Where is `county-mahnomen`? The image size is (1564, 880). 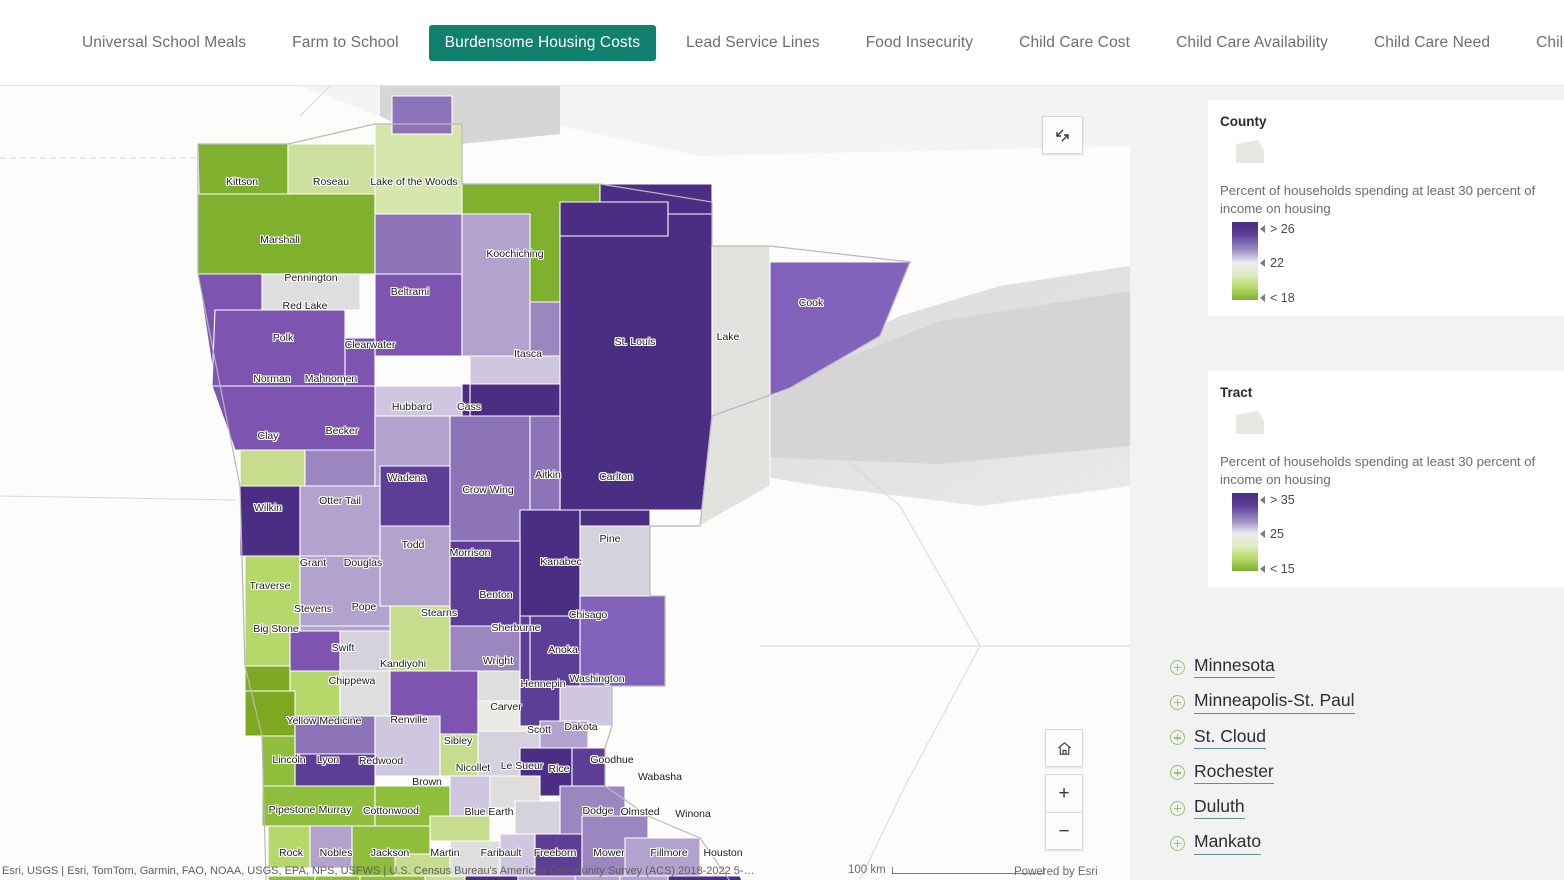 county-mahnomen is located at coordinates (340, 468).